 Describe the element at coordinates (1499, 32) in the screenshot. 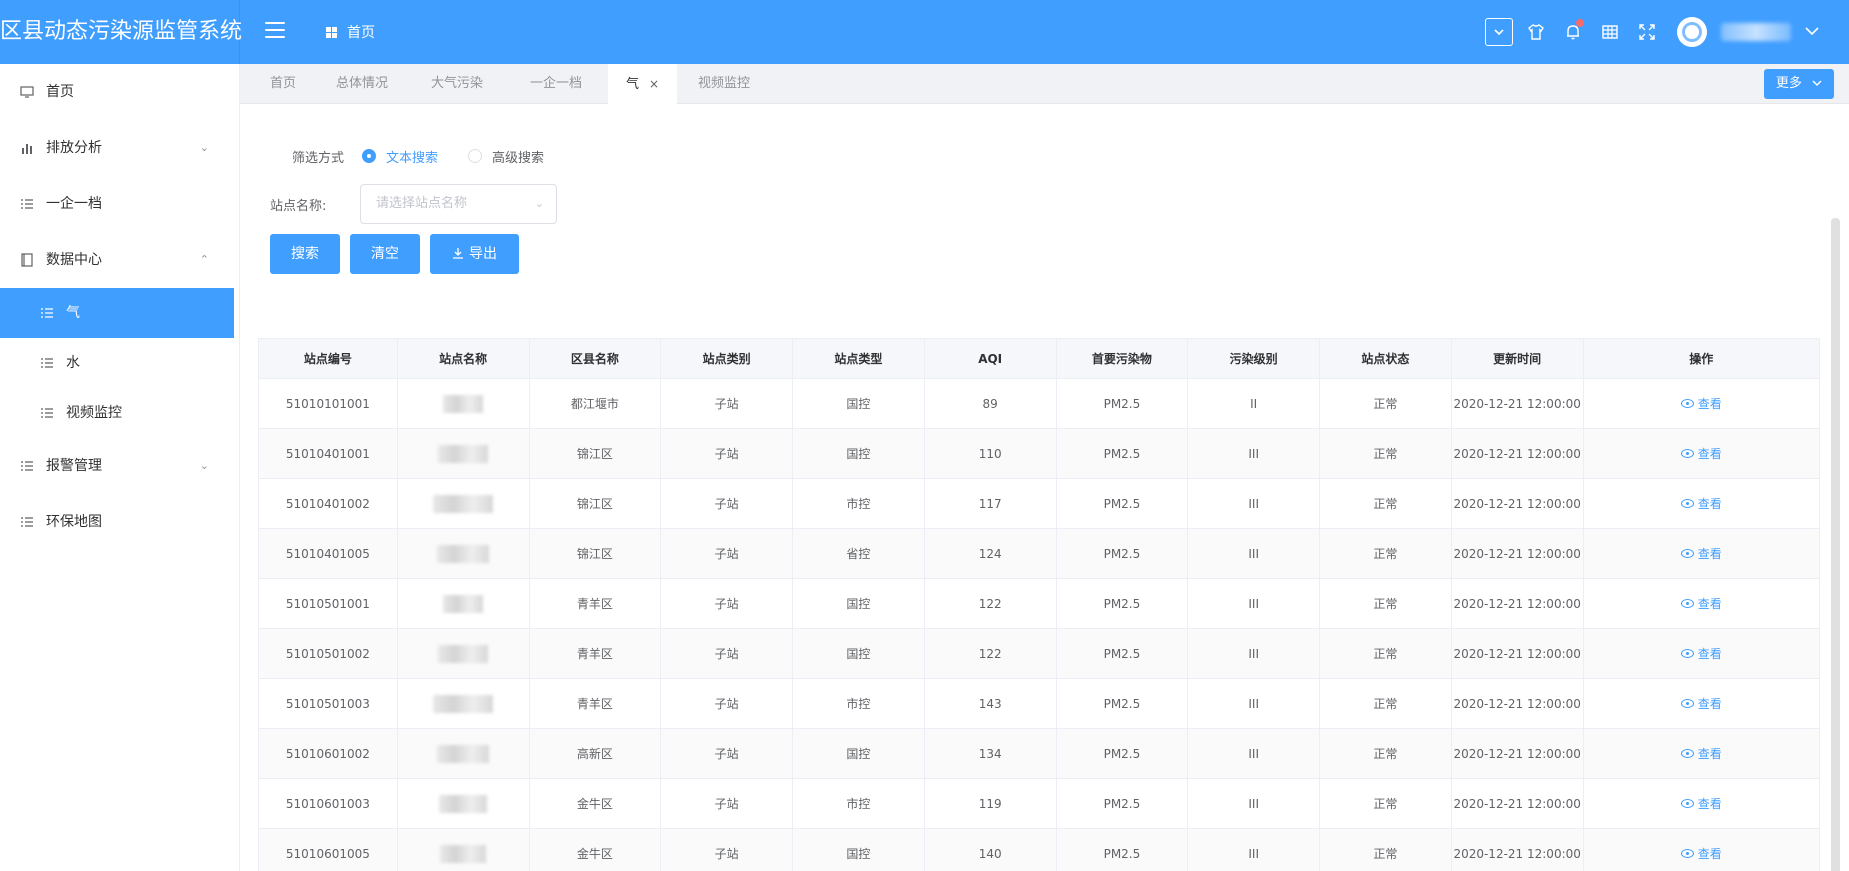

I see `dropdown-select-icon` at that location.